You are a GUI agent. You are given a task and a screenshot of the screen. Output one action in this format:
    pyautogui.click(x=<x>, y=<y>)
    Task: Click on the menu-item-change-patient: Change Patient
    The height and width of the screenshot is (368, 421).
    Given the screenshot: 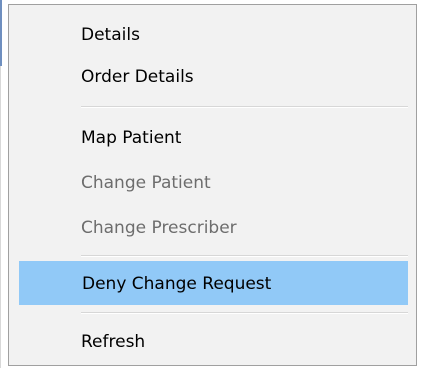 What is the action you would take?
    pyautogui.click(x=146, y=183)
    